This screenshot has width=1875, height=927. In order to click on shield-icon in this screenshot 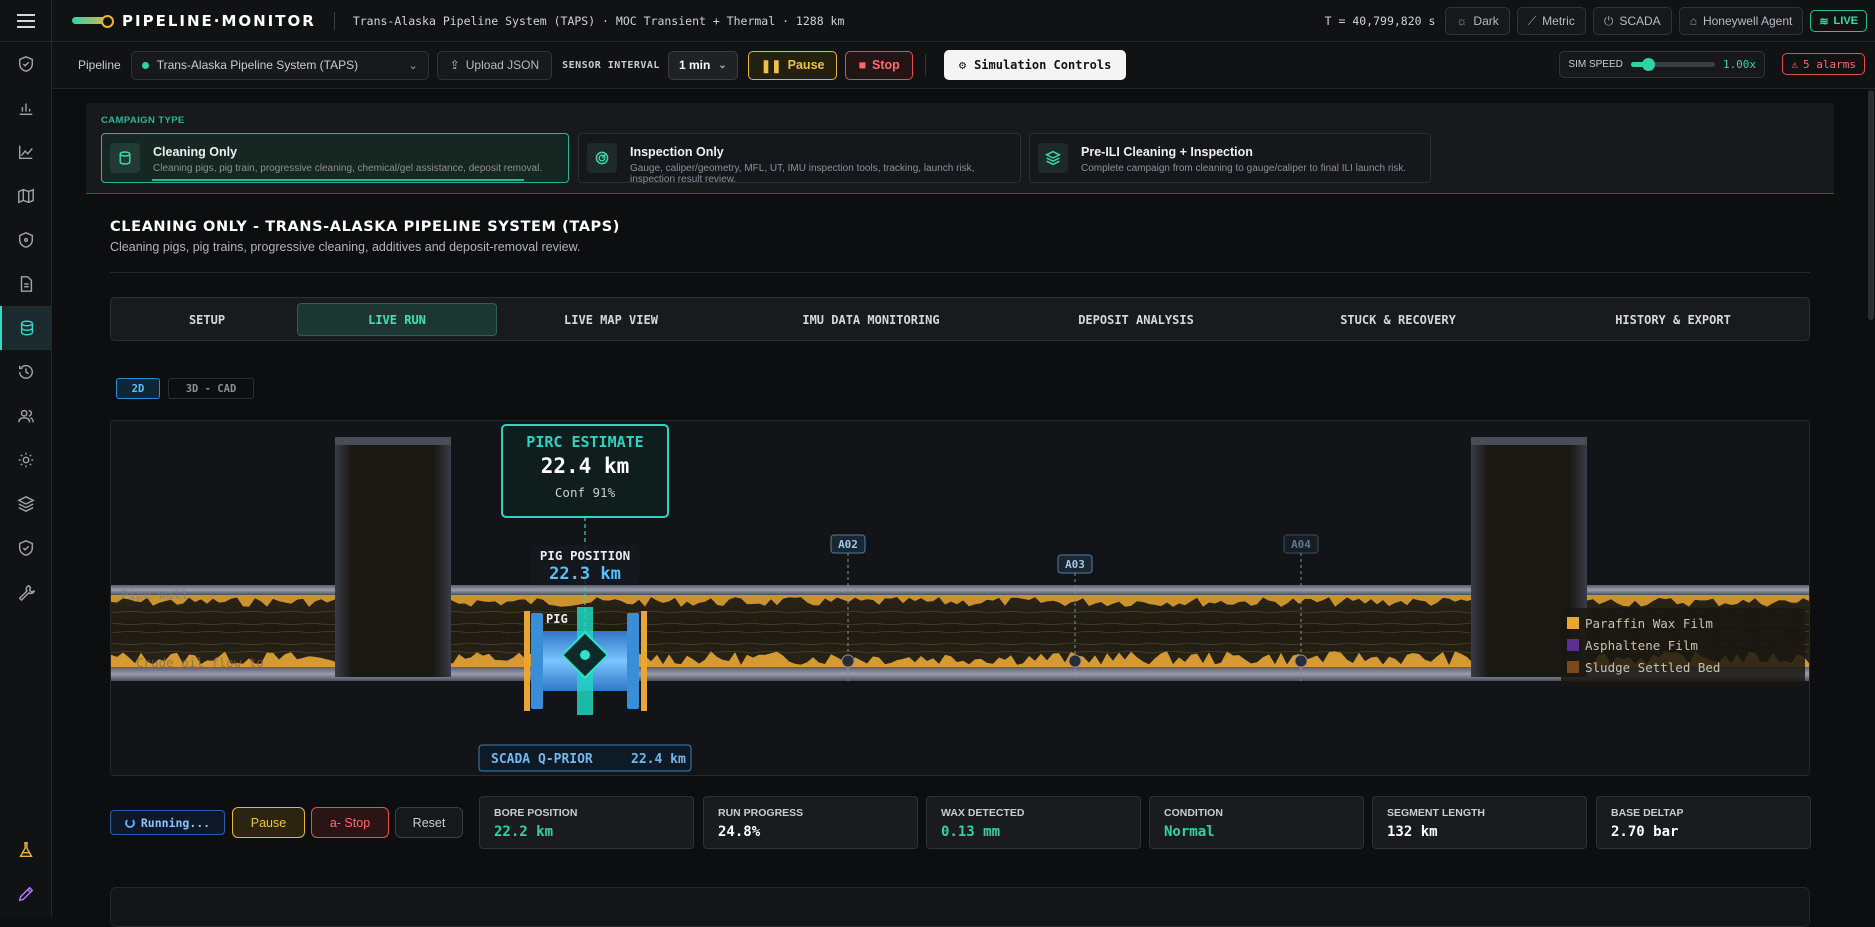, I will do `click(26, 240)`.